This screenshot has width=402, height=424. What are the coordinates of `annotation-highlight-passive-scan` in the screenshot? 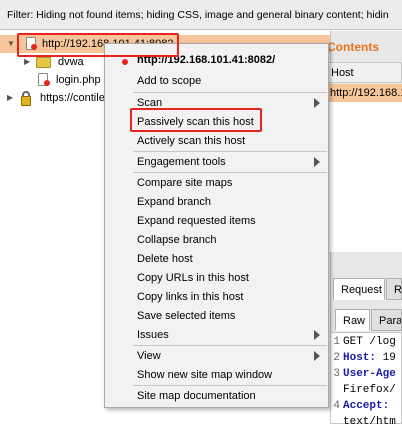 It's located at (196, 120).